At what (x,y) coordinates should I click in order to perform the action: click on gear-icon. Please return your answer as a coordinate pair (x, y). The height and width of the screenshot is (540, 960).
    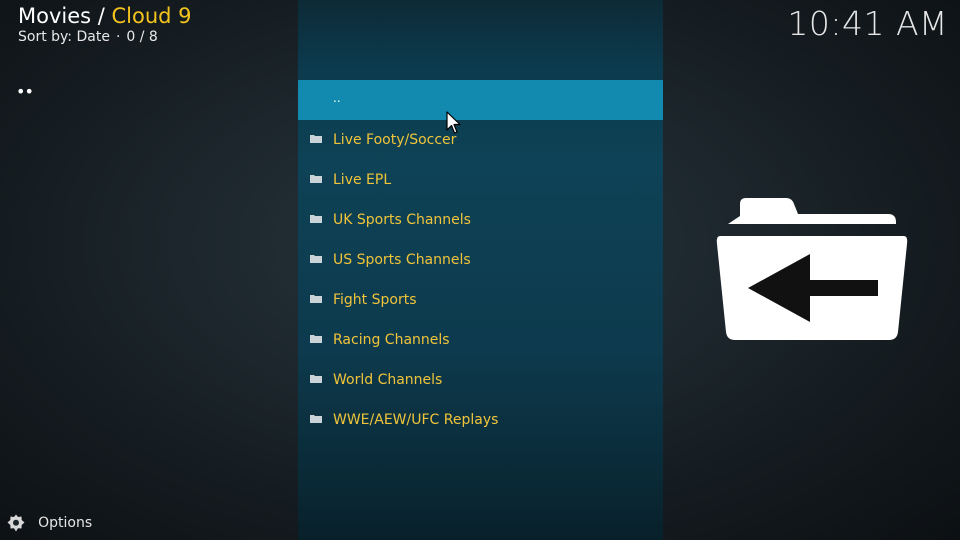
    Looking at the image, I should click on (16, 522).